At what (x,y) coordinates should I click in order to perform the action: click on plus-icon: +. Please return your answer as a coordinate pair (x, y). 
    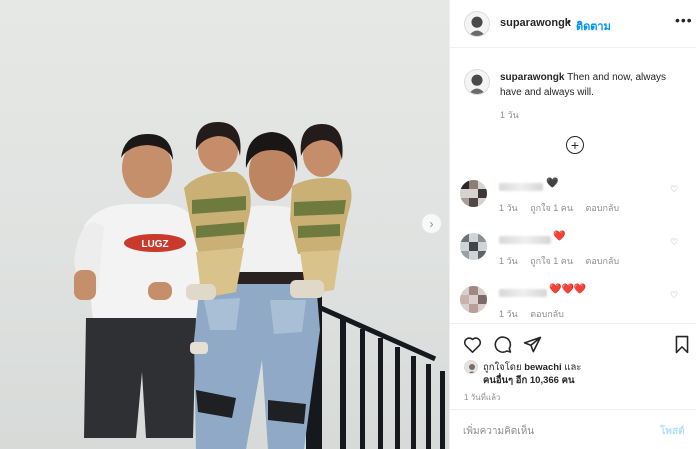
    Looking at the image, I should click on (575, 145).